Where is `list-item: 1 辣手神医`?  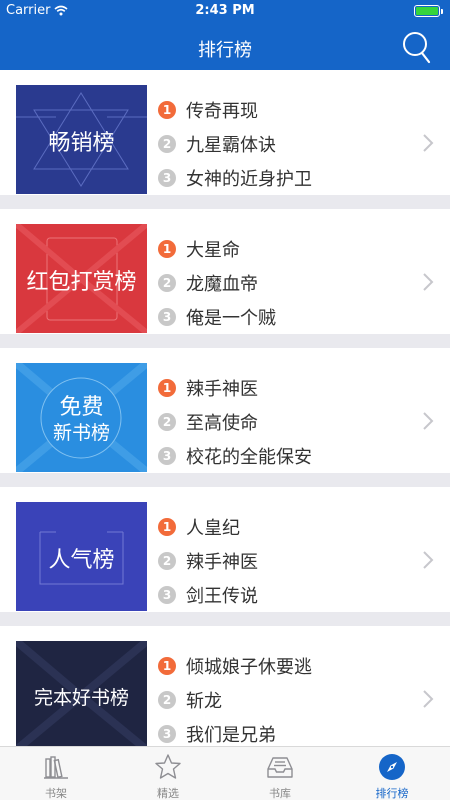
list-item: 1 辣手神医 is located at coordinates (208, 388).